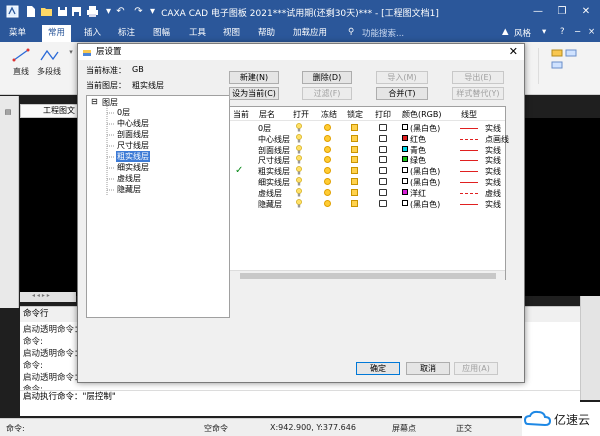  Describe the element at coordinates (133, 167) in the screenshot. I see `tree-item: 细实线层` at that location.